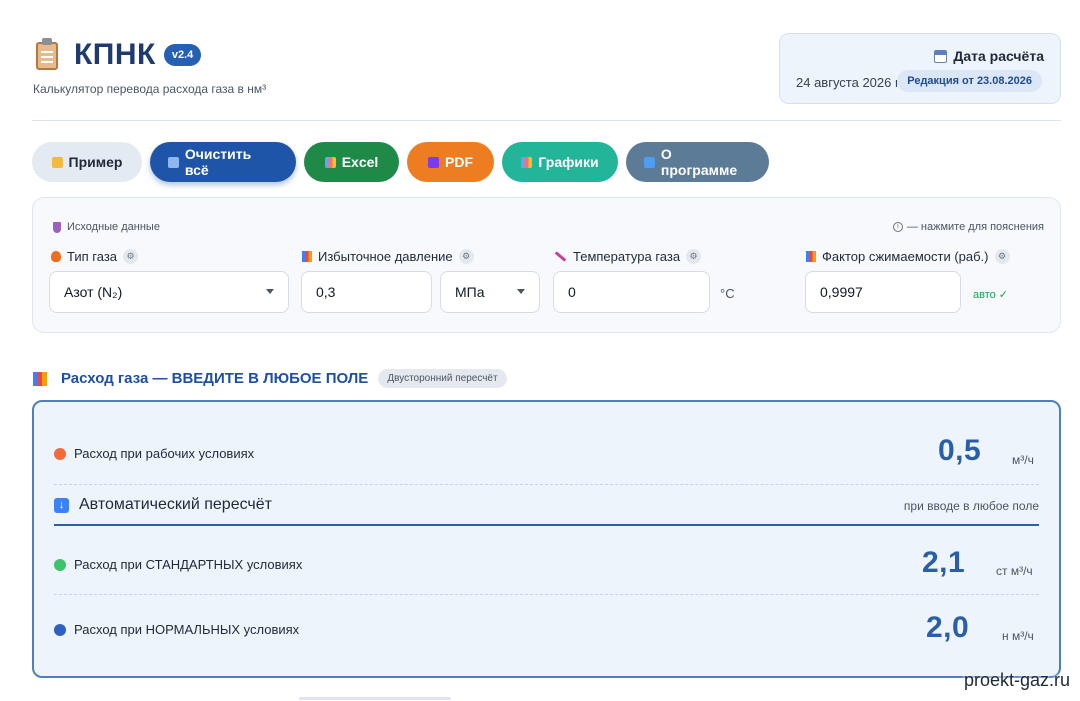 Image resolution: width=1080 pixels, height=701 pixels. Describe the element at coordinates (969, 81) in the screenshot. I see `edition-badge: Редакция от 23.08.2026` at that location.